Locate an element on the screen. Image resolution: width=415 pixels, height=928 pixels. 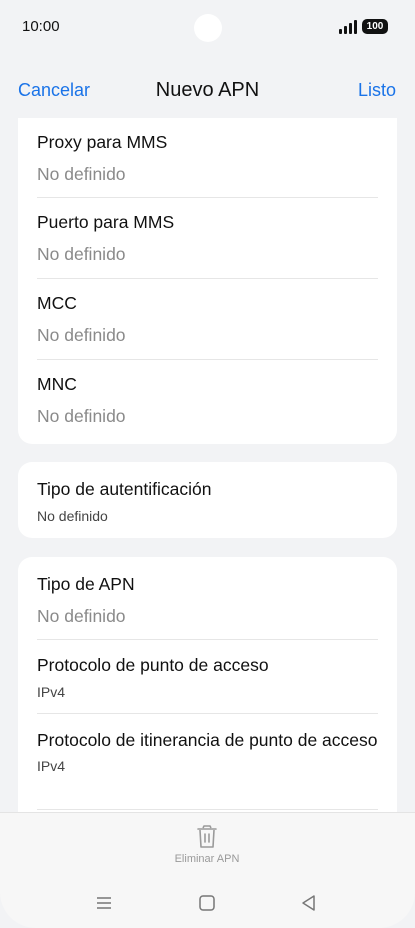
signal-icon is located at coordinates (348, 27).